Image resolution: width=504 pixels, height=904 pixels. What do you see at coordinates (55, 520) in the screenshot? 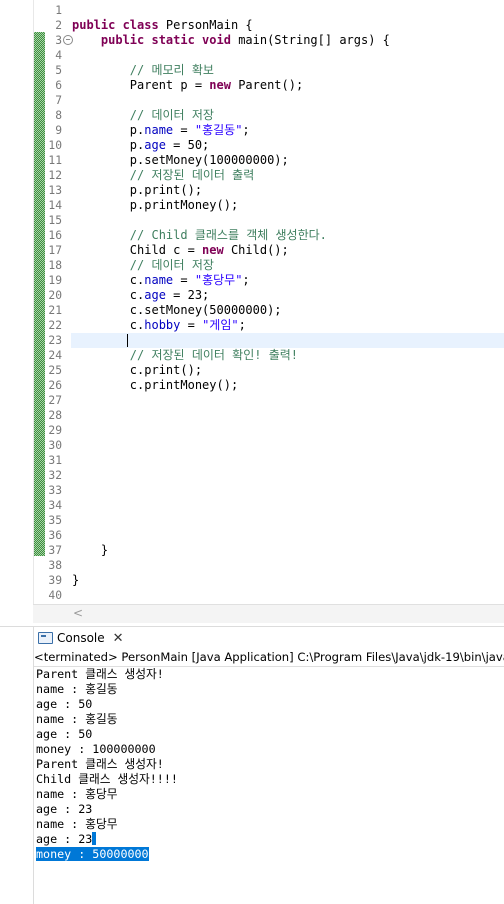
I see `line-number: 35` at bounding box center [55, 520].